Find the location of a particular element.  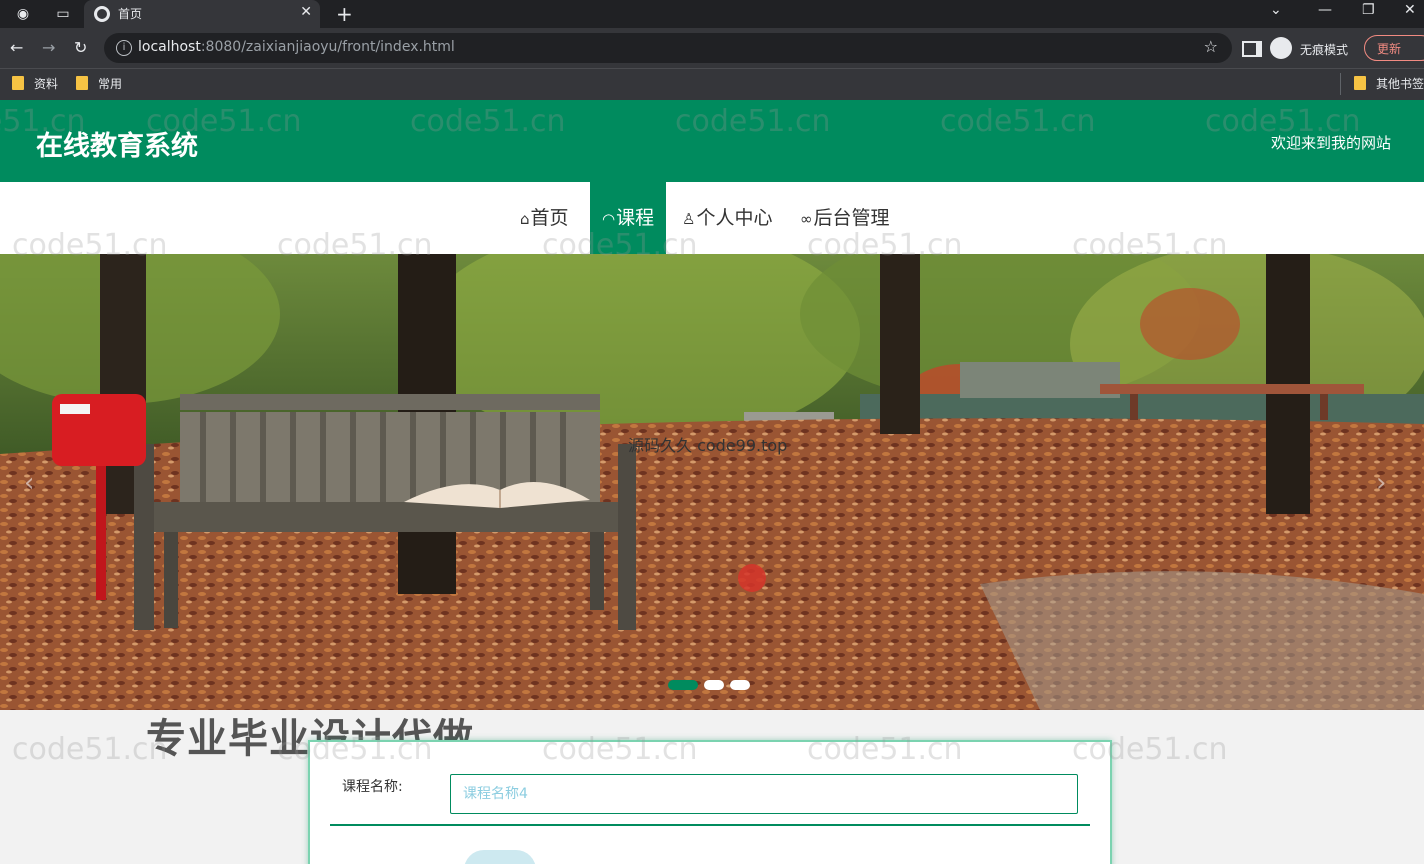

nav-item-home: ⌂首页 is located at coordinates (544, 218).